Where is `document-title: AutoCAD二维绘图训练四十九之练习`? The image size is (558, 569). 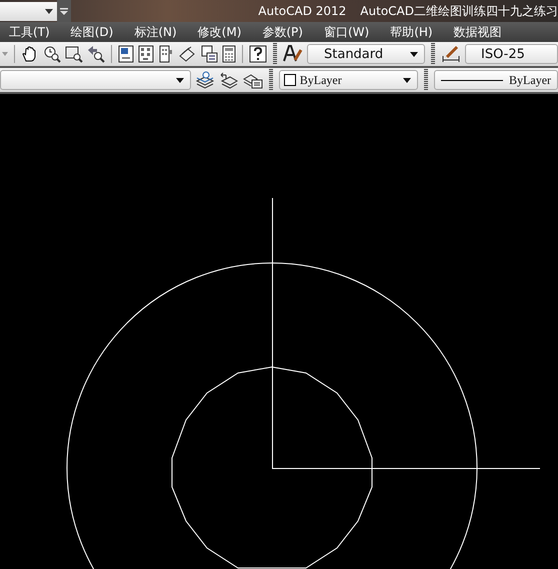 document-title: AutoCAD二维绘图训练四十九之练习 is located at coordinates (459, 11).